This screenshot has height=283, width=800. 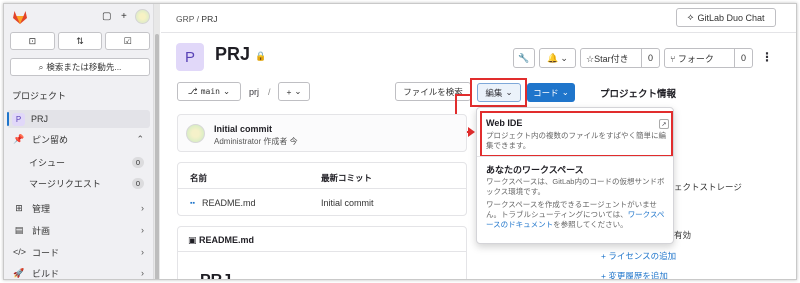 What do you see at coordinates (347, 178) in the screenshot?
I see `column-header-last-commit: 最新コミット` at bounding box center [347, 178].